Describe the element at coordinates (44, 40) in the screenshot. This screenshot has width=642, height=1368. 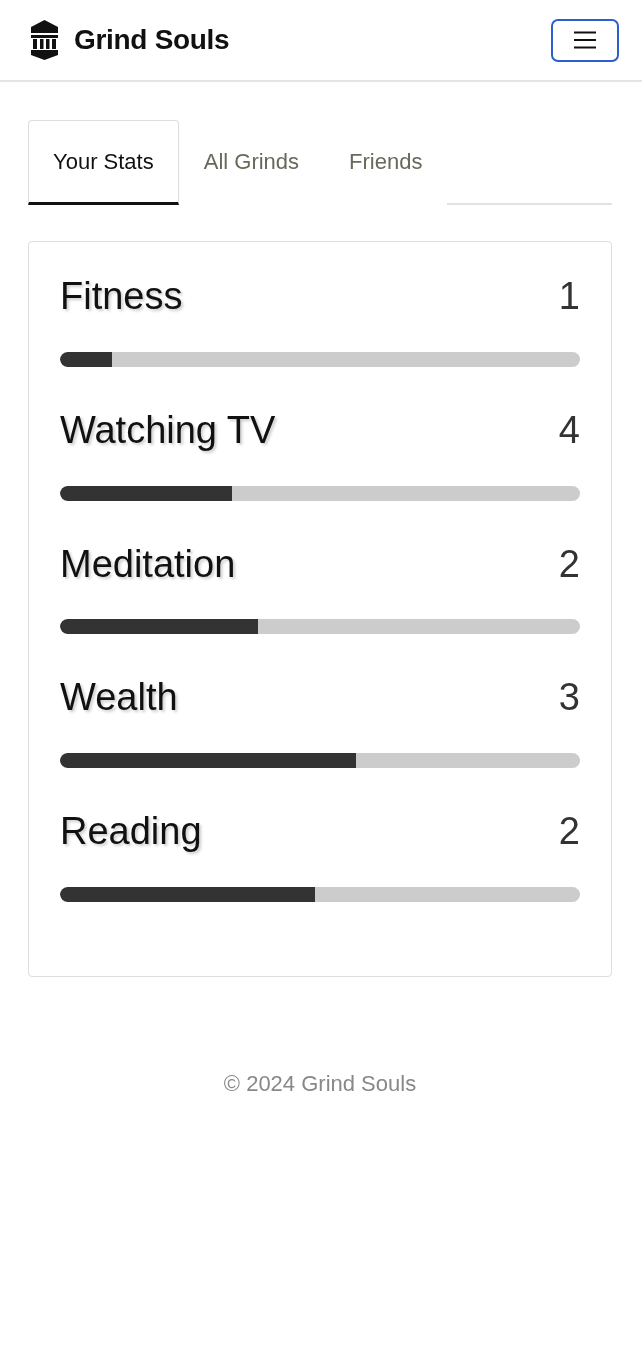
I see `temple-icon` at that location.